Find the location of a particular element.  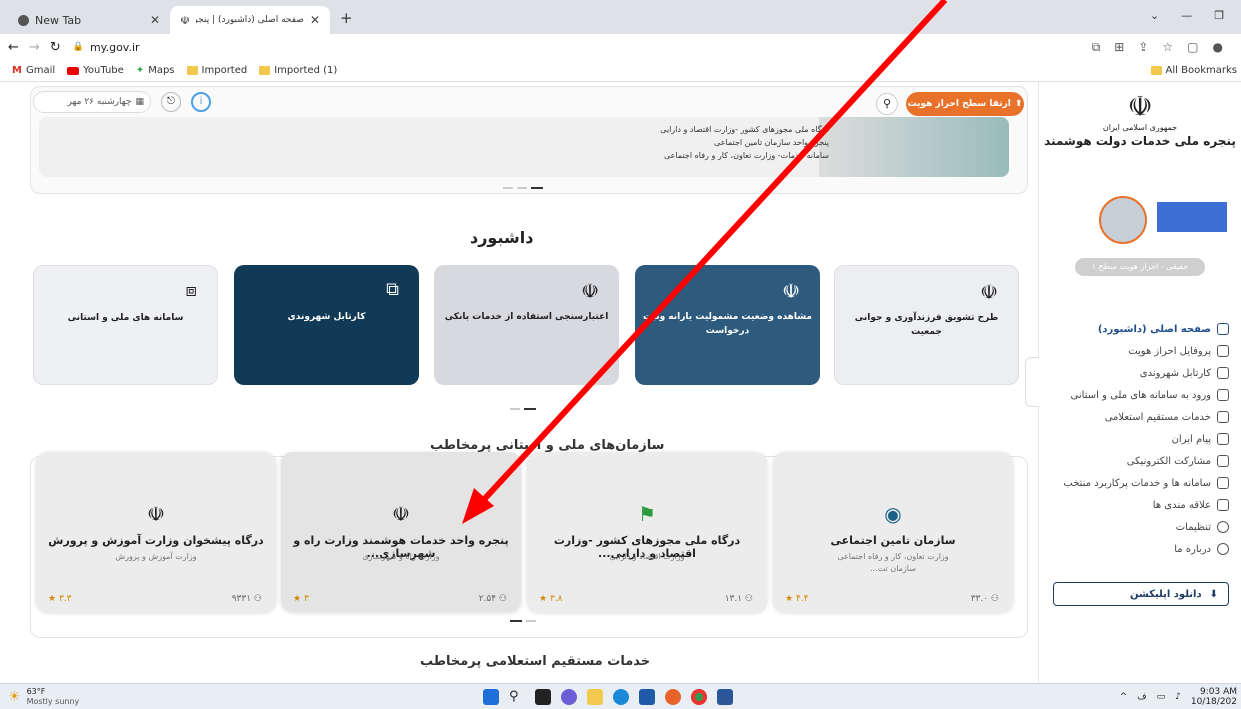

translate-icon: ⊞ is located at coordinates (1119, 47).